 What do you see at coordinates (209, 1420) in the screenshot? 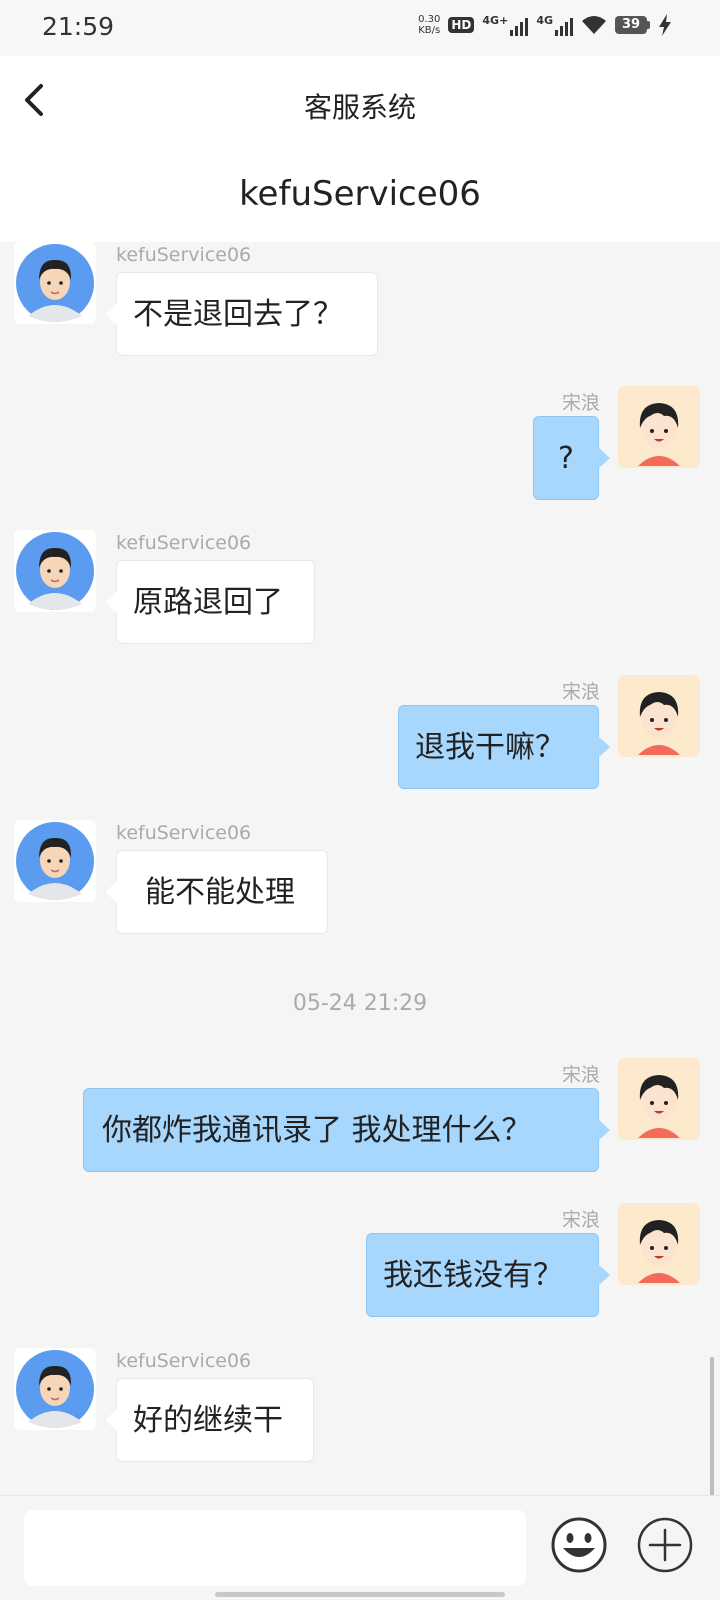
I see `message-bubble: 好的继续干` at bounding box center [209, 1420].